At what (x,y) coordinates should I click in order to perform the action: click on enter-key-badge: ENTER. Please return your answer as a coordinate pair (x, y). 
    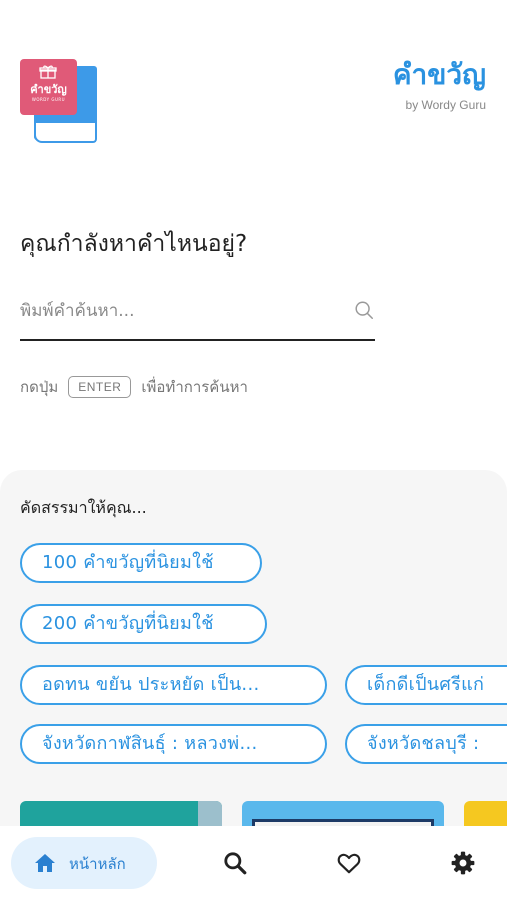
    Looking at the image, I should click on (100, 387).